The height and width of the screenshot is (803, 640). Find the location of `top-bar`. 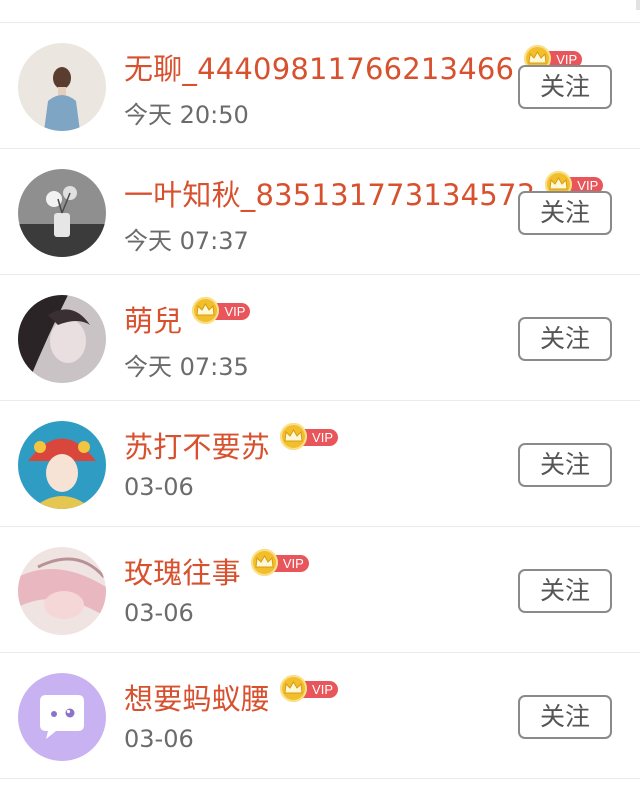

top-bar is located at coordinates (320, 11).